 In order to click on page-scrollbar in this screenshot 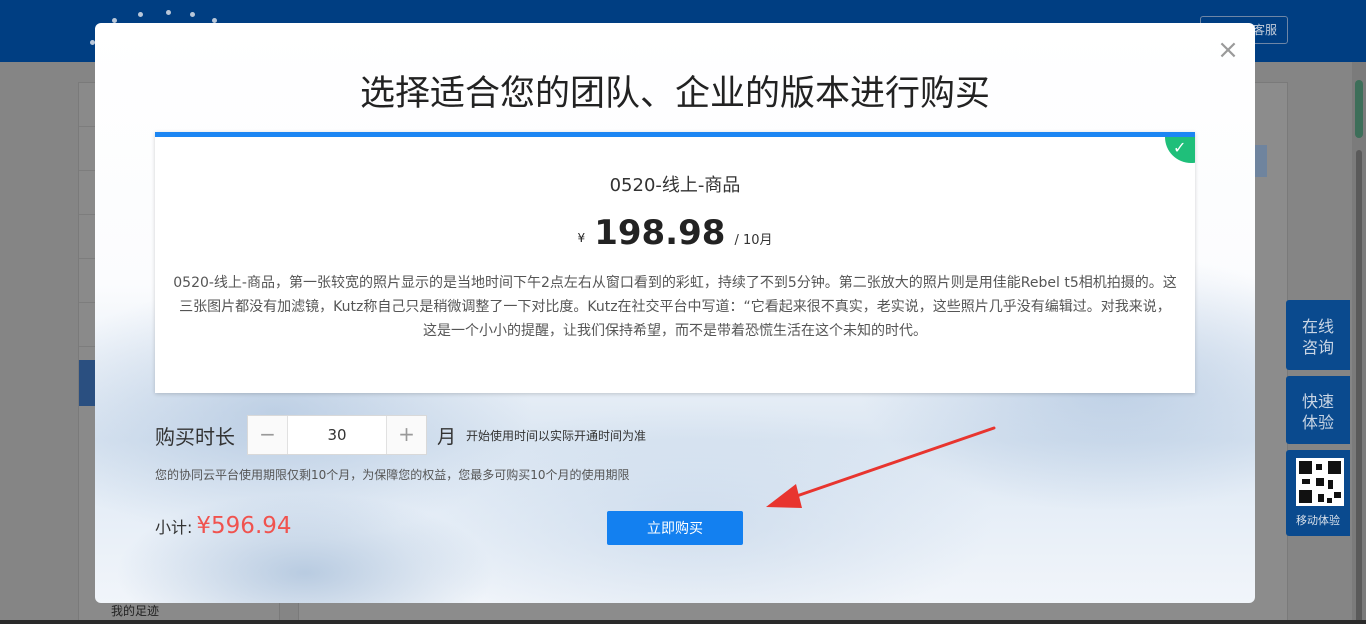, I will do `click(1359, 343)`.